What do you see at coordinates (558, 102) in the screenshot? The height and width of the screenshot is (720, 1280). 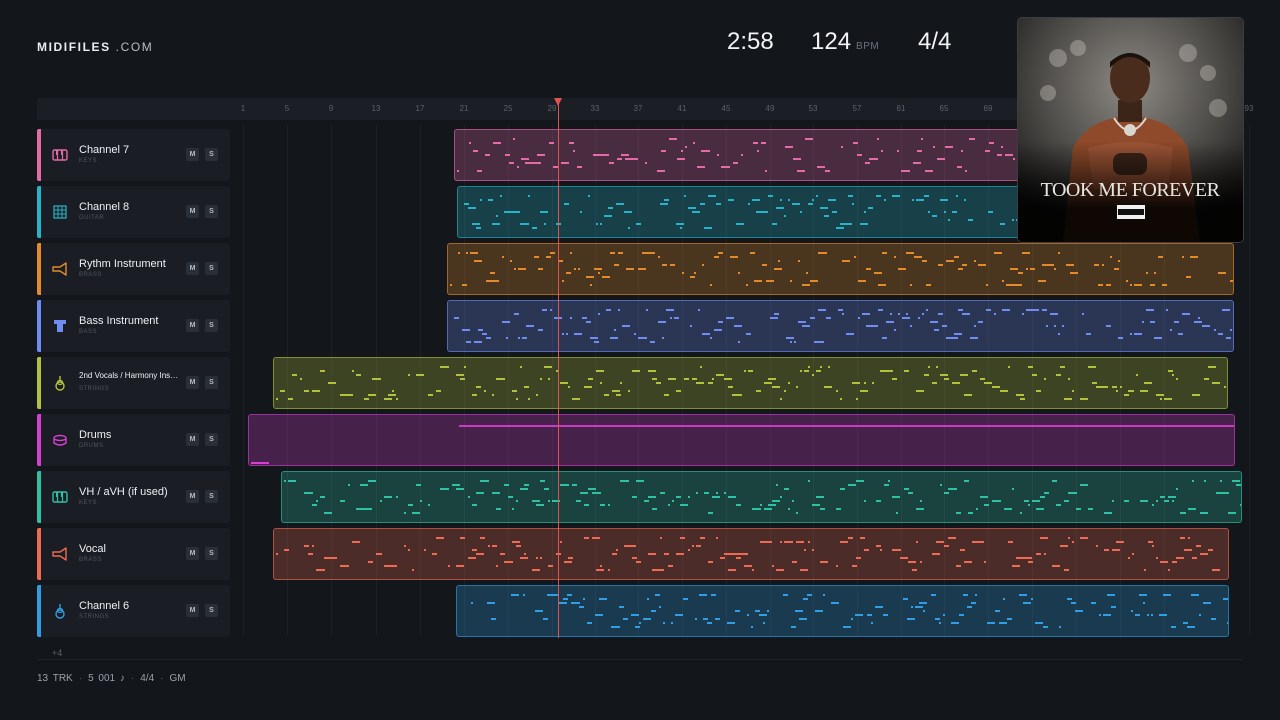 I see `playhead-handle` at bounding box center [558, 102].